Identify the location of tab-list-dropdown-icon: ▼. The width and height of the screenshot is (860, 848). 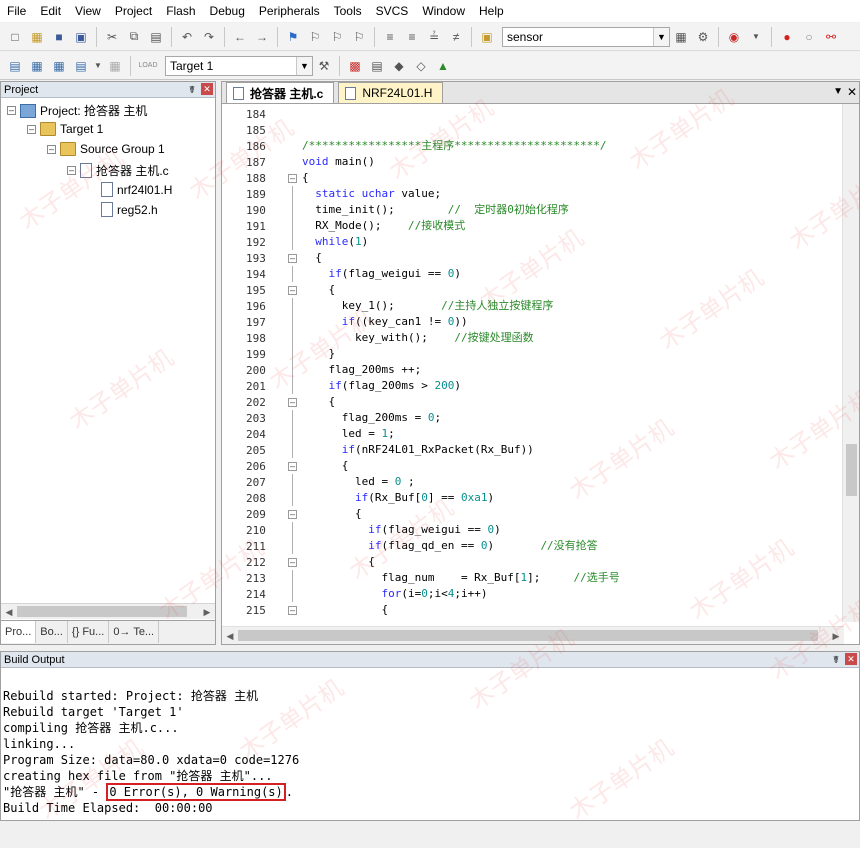
(838, 91).